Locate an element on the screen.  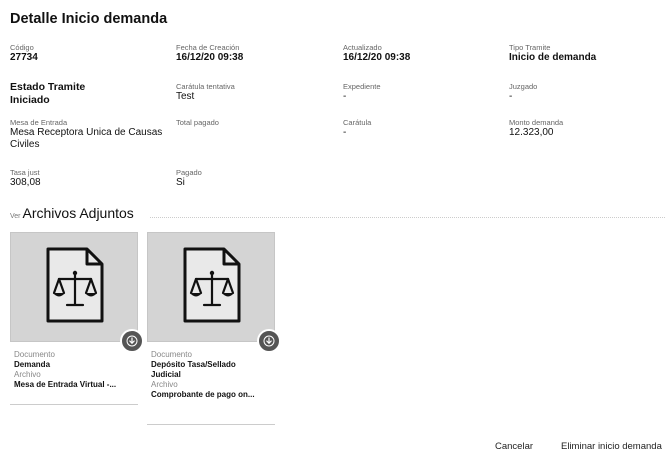
field-pagado: Pagado Si is located at coordinates (189, 178).